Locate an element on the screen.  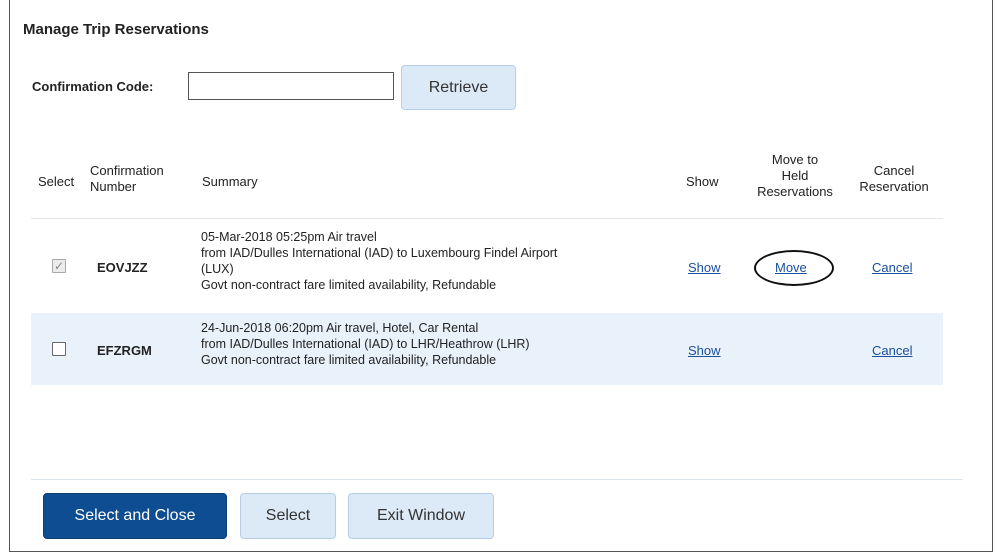
move-highlight-circle is located at coordinates (794, 268).